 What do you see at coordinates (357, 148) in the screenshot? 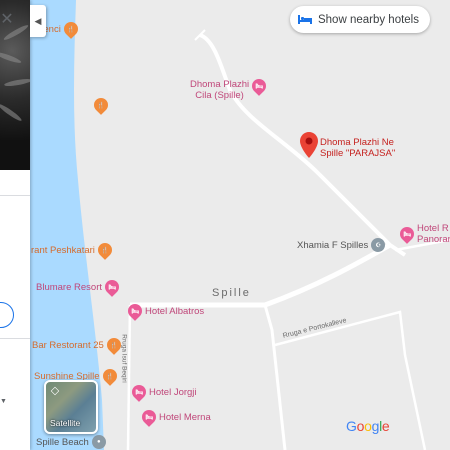
I see `selected-place-label: Dhoma Plazhi Ne Spille "PARAJSA"` at bounding box center [357, 148].